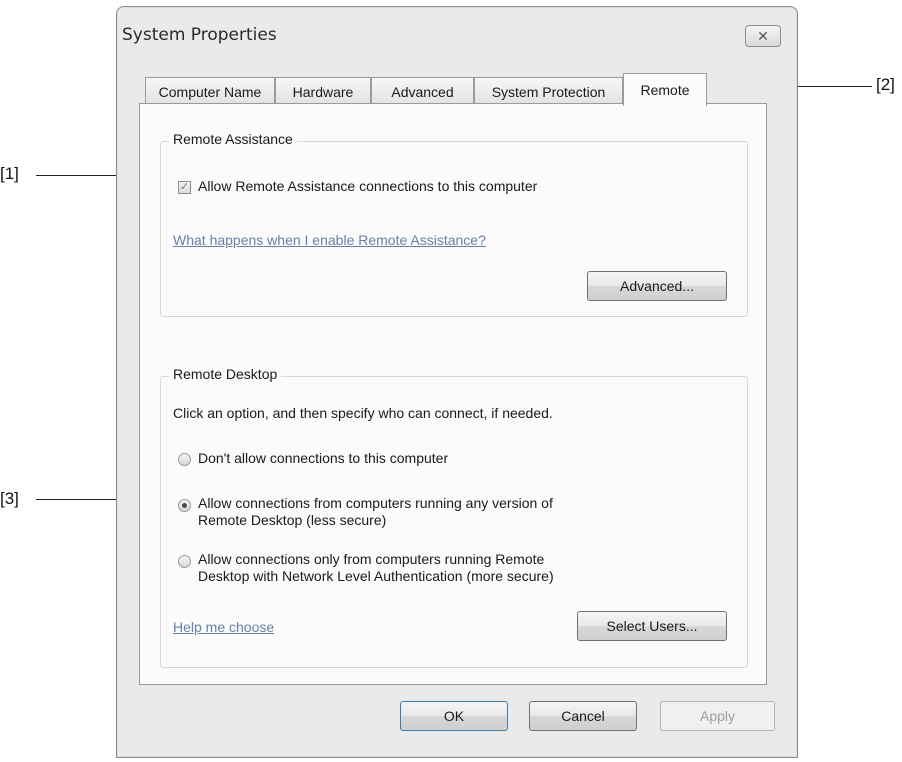 The image size is (902, 762). I want to click on close-icon: ✕, so click(763, 35).